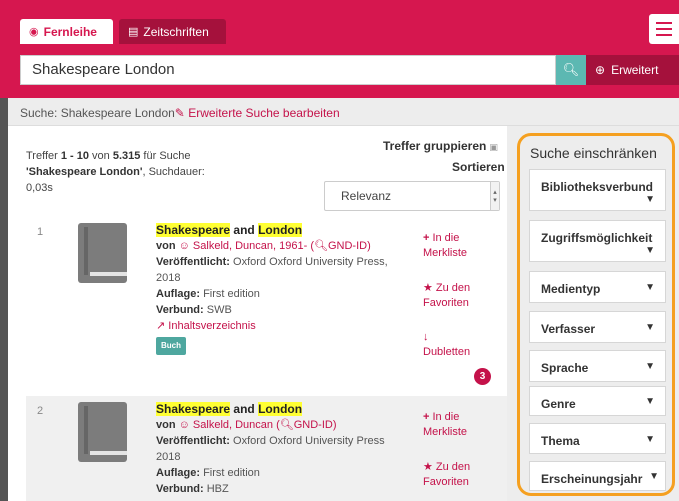  Describe the element at coordinates (558, 404) in the screenshot. I see `facet-label: Genre` at that location.